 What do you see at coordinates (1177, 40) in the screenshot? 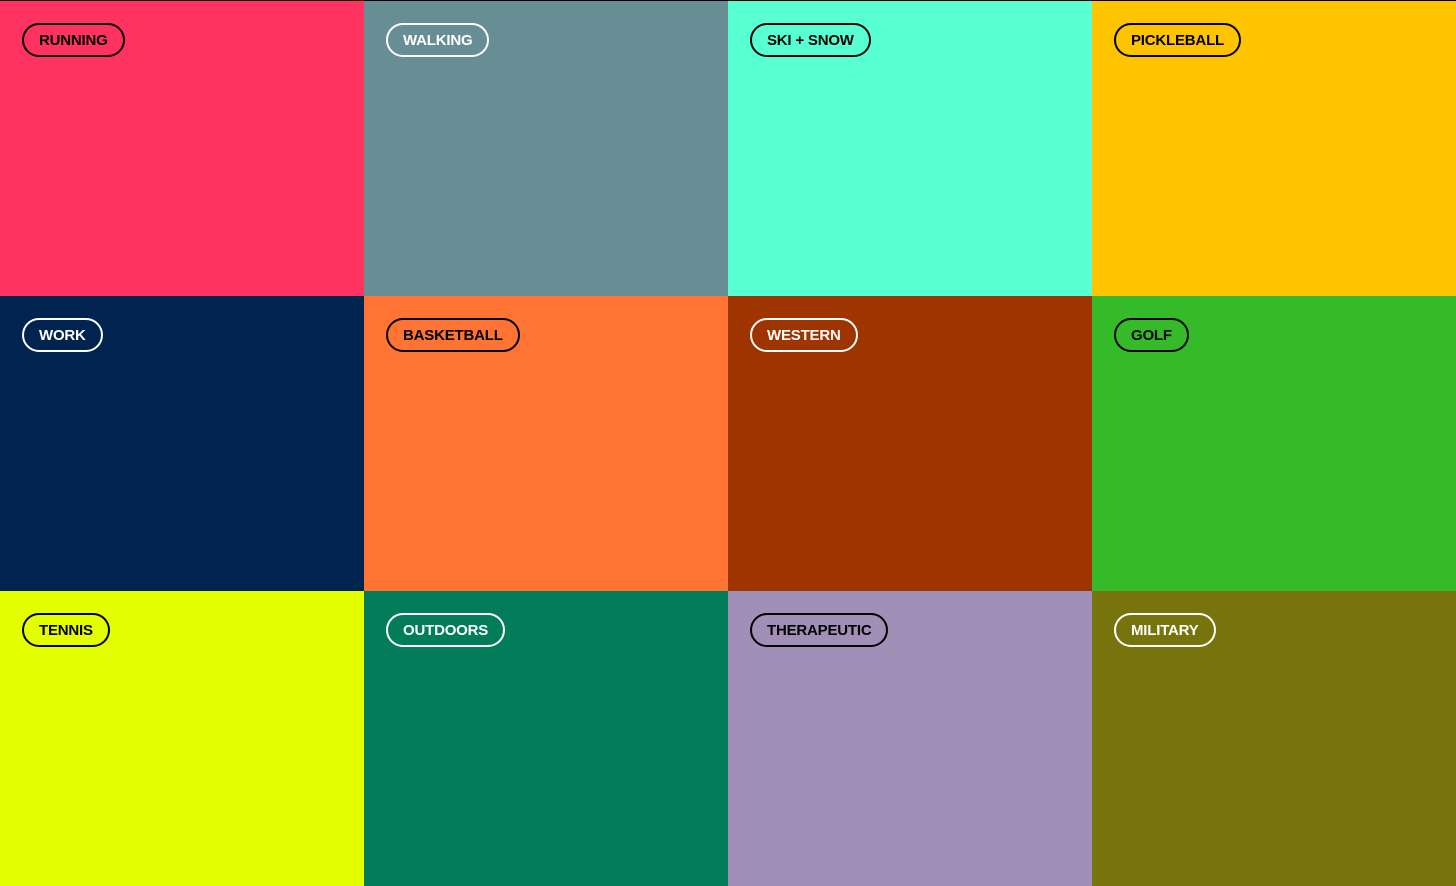
I see `category-label-pickleball: PICKLEBALL` at bounding box center [1177, 40].